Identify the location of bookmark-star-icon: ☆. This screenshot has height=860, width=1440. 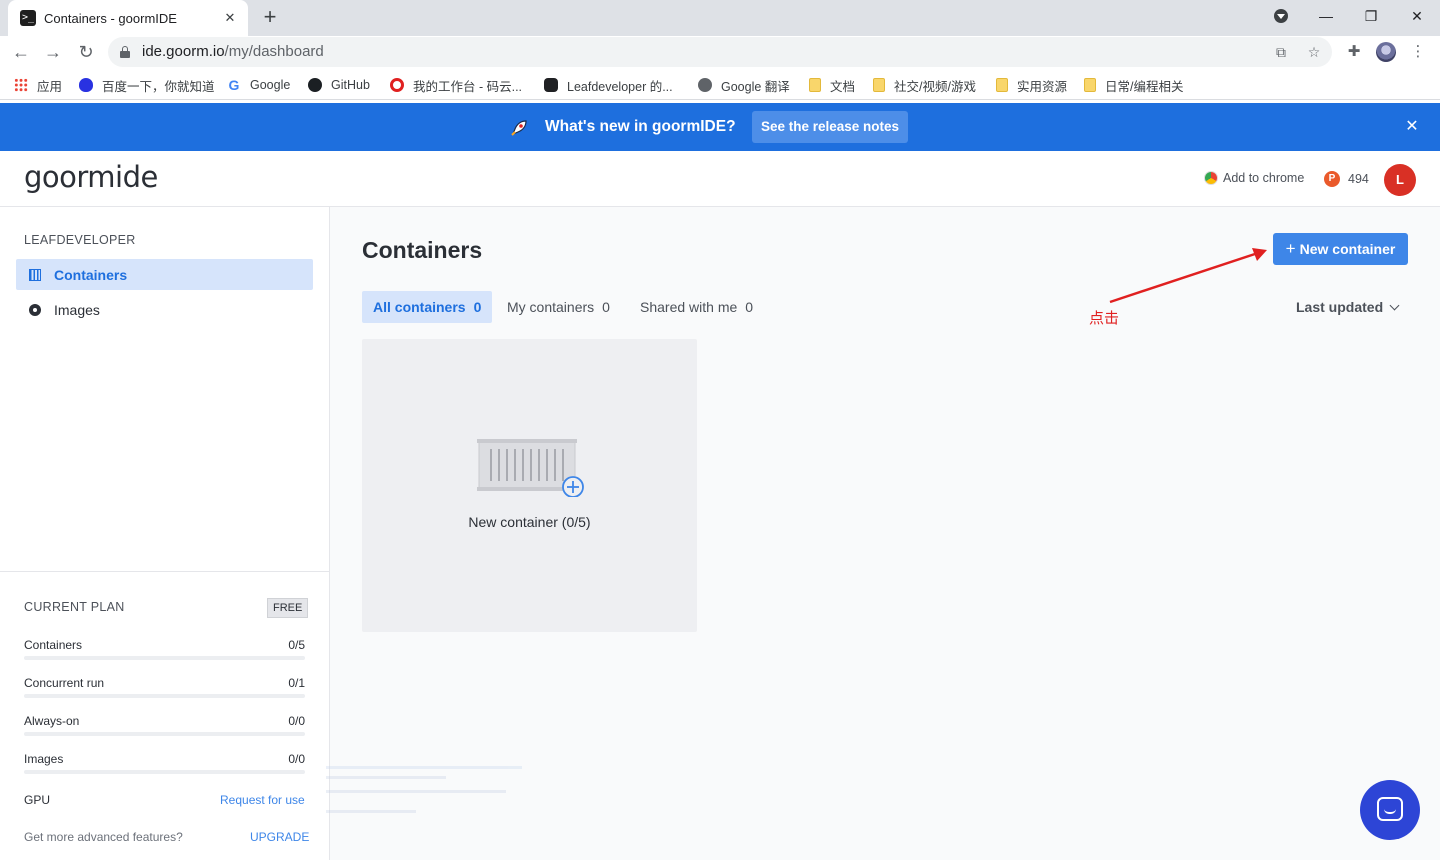
(1314, 52).